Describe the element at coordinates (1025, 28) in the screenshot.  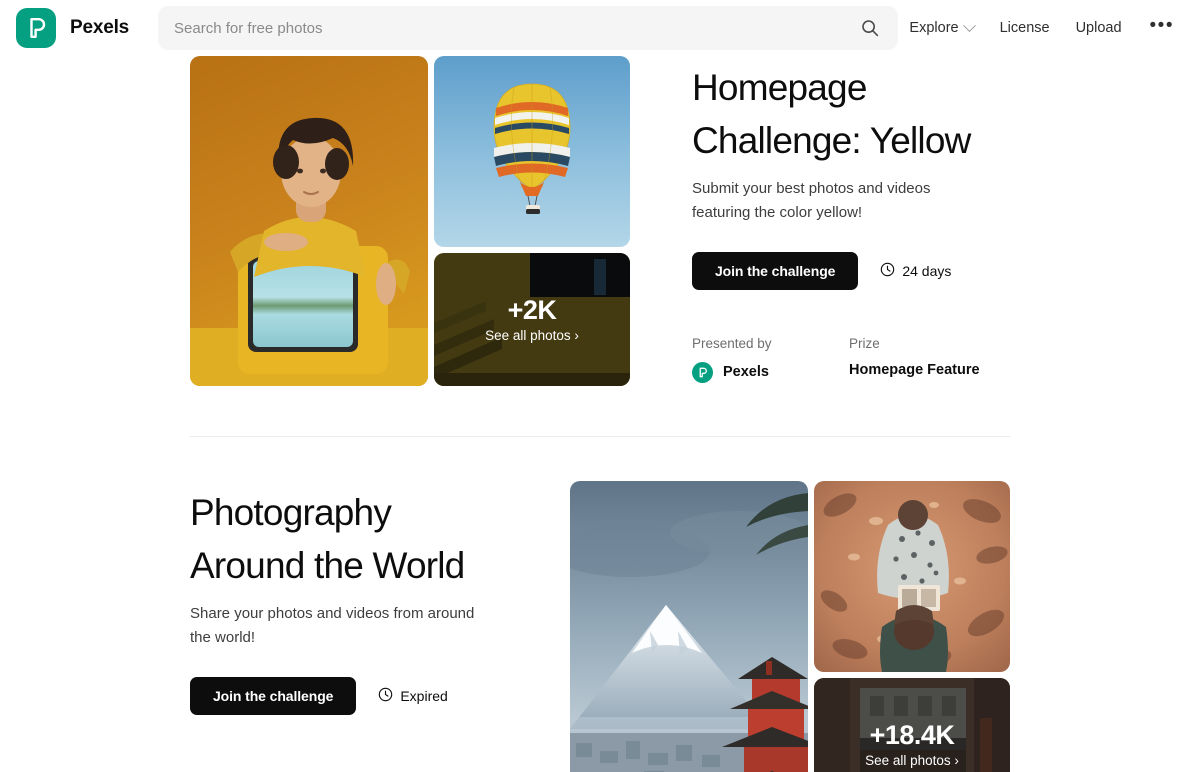
I see `nav-item-license: License` at that location.